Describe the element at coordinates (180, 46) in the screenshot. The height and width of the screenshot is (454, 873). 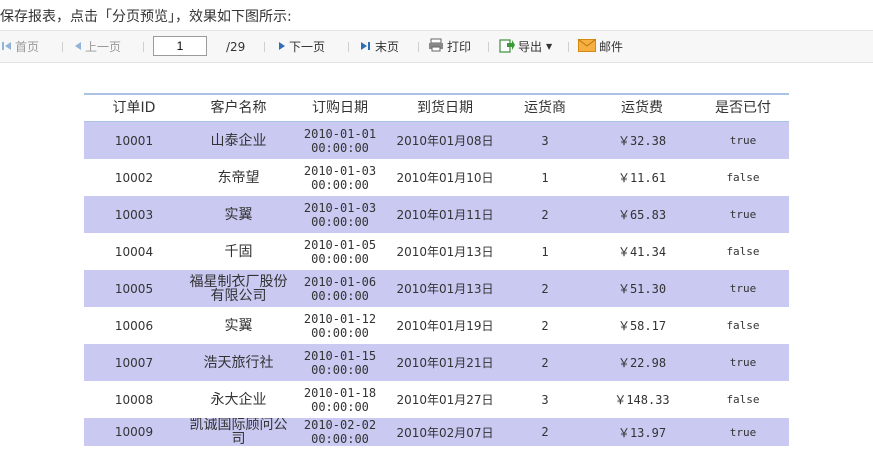
I see `page-number-input` at that location.